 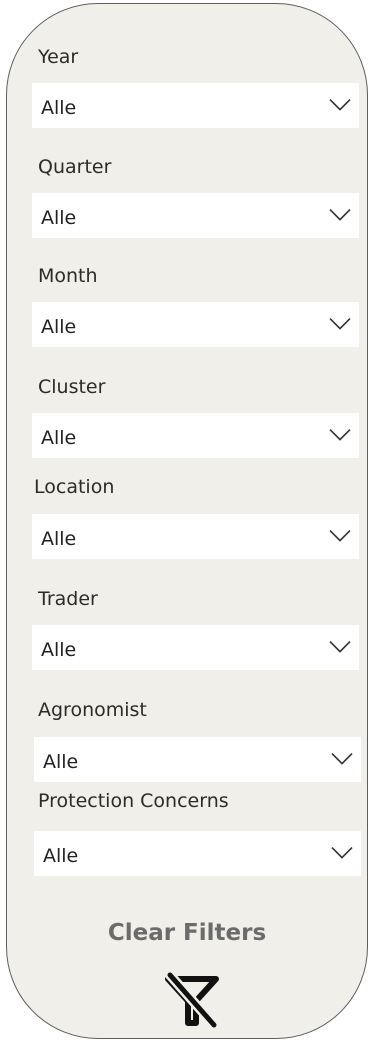 What do you see at coordinates (192, 1001) in the screenshot?
I see `filter-clear-icon` at bounding box center [192, 1001].